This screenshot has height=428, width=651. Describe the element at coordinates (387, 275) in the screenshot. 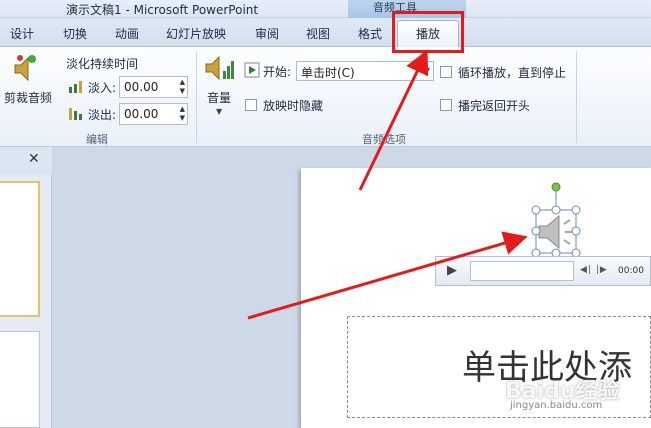

I see `arrow-to-audio-icon` at that location.